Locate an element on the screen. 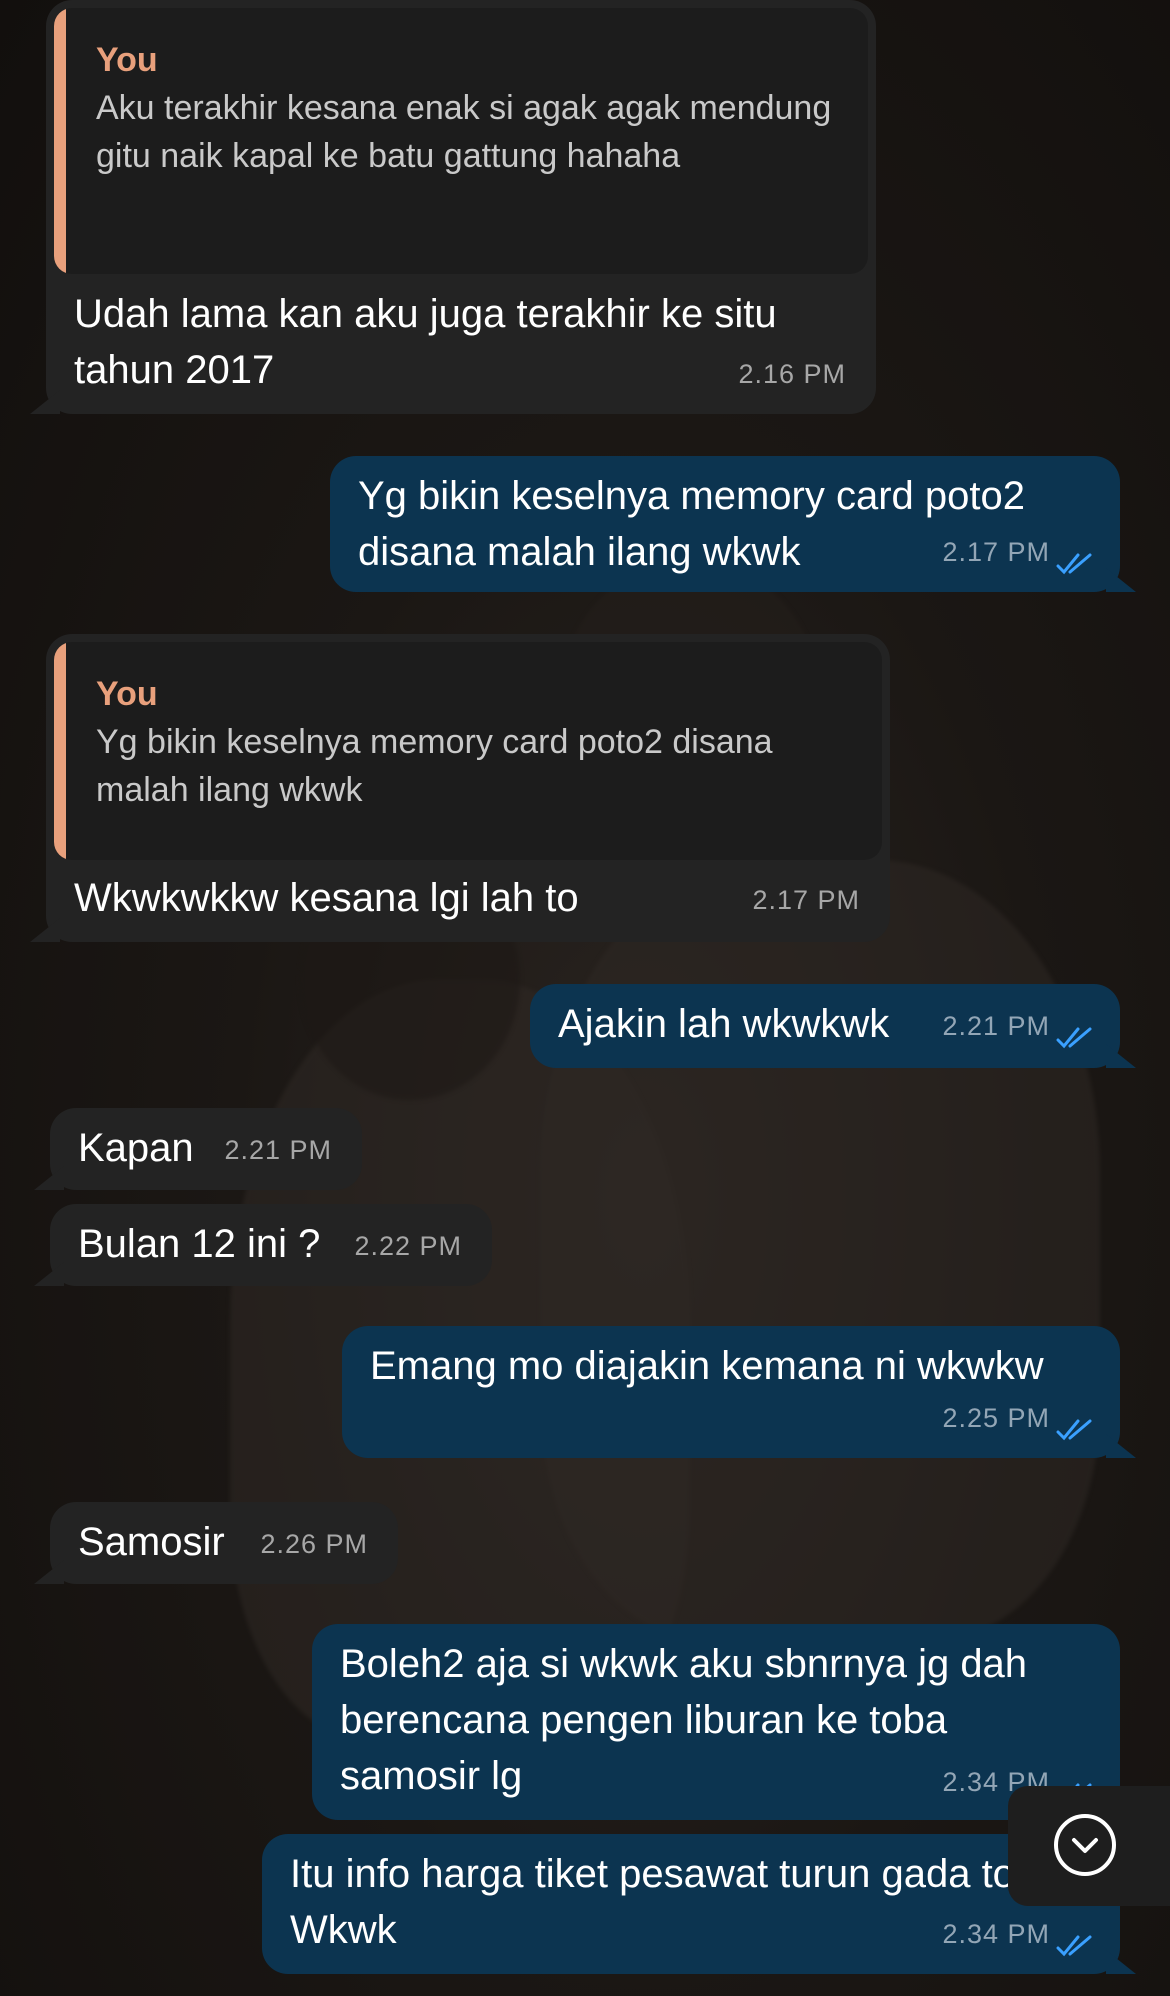  message-time: 2.26 PM is located at coordinates (314, 1544).